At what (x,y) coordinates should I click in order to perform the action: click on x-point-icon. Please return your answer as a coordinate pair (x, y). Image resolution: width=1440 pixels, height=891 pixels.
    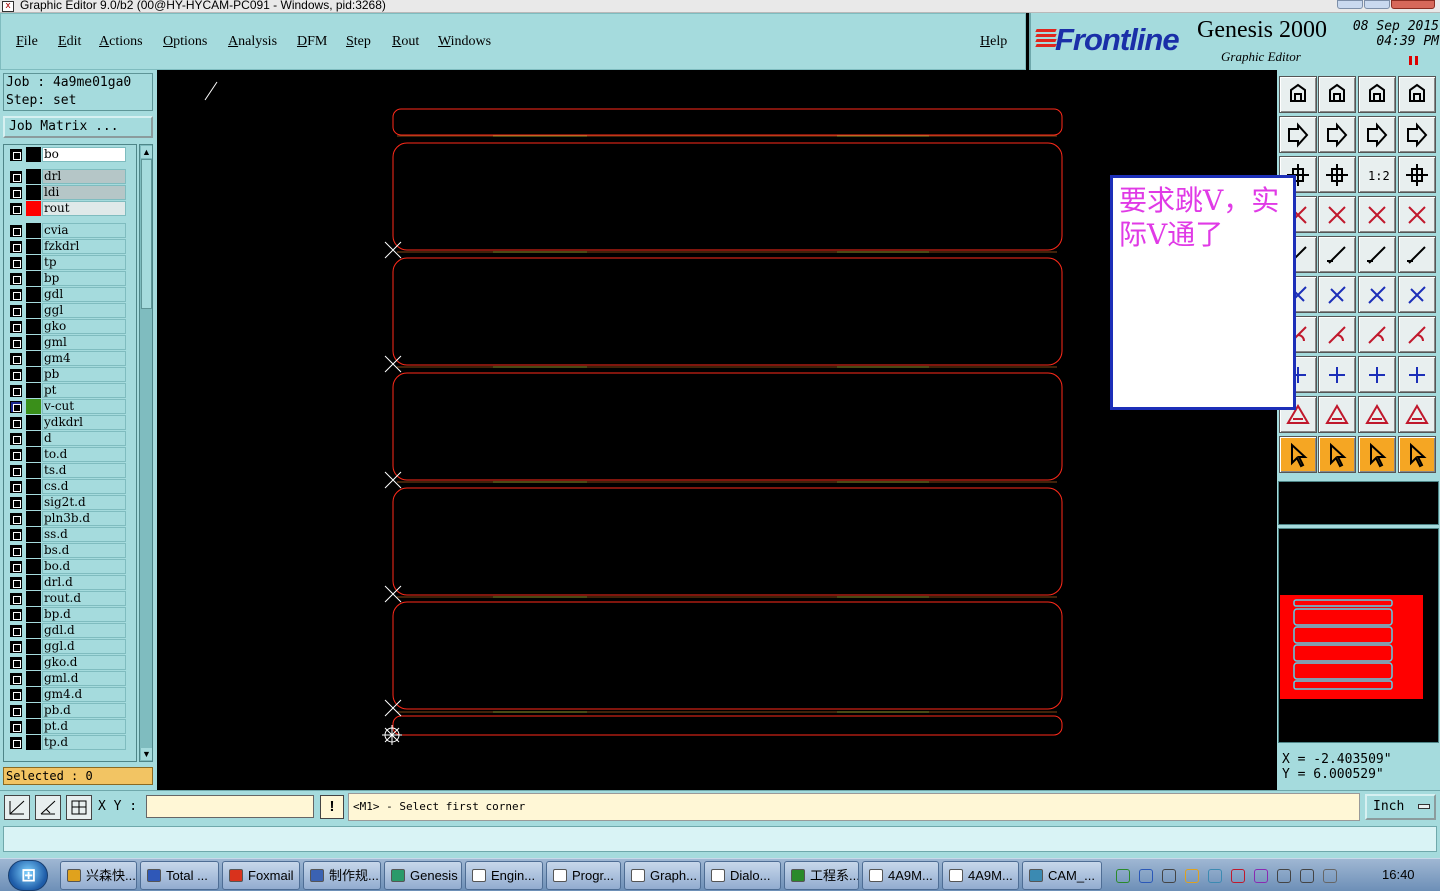
    Looking at the image, I should click on (1337, 294).